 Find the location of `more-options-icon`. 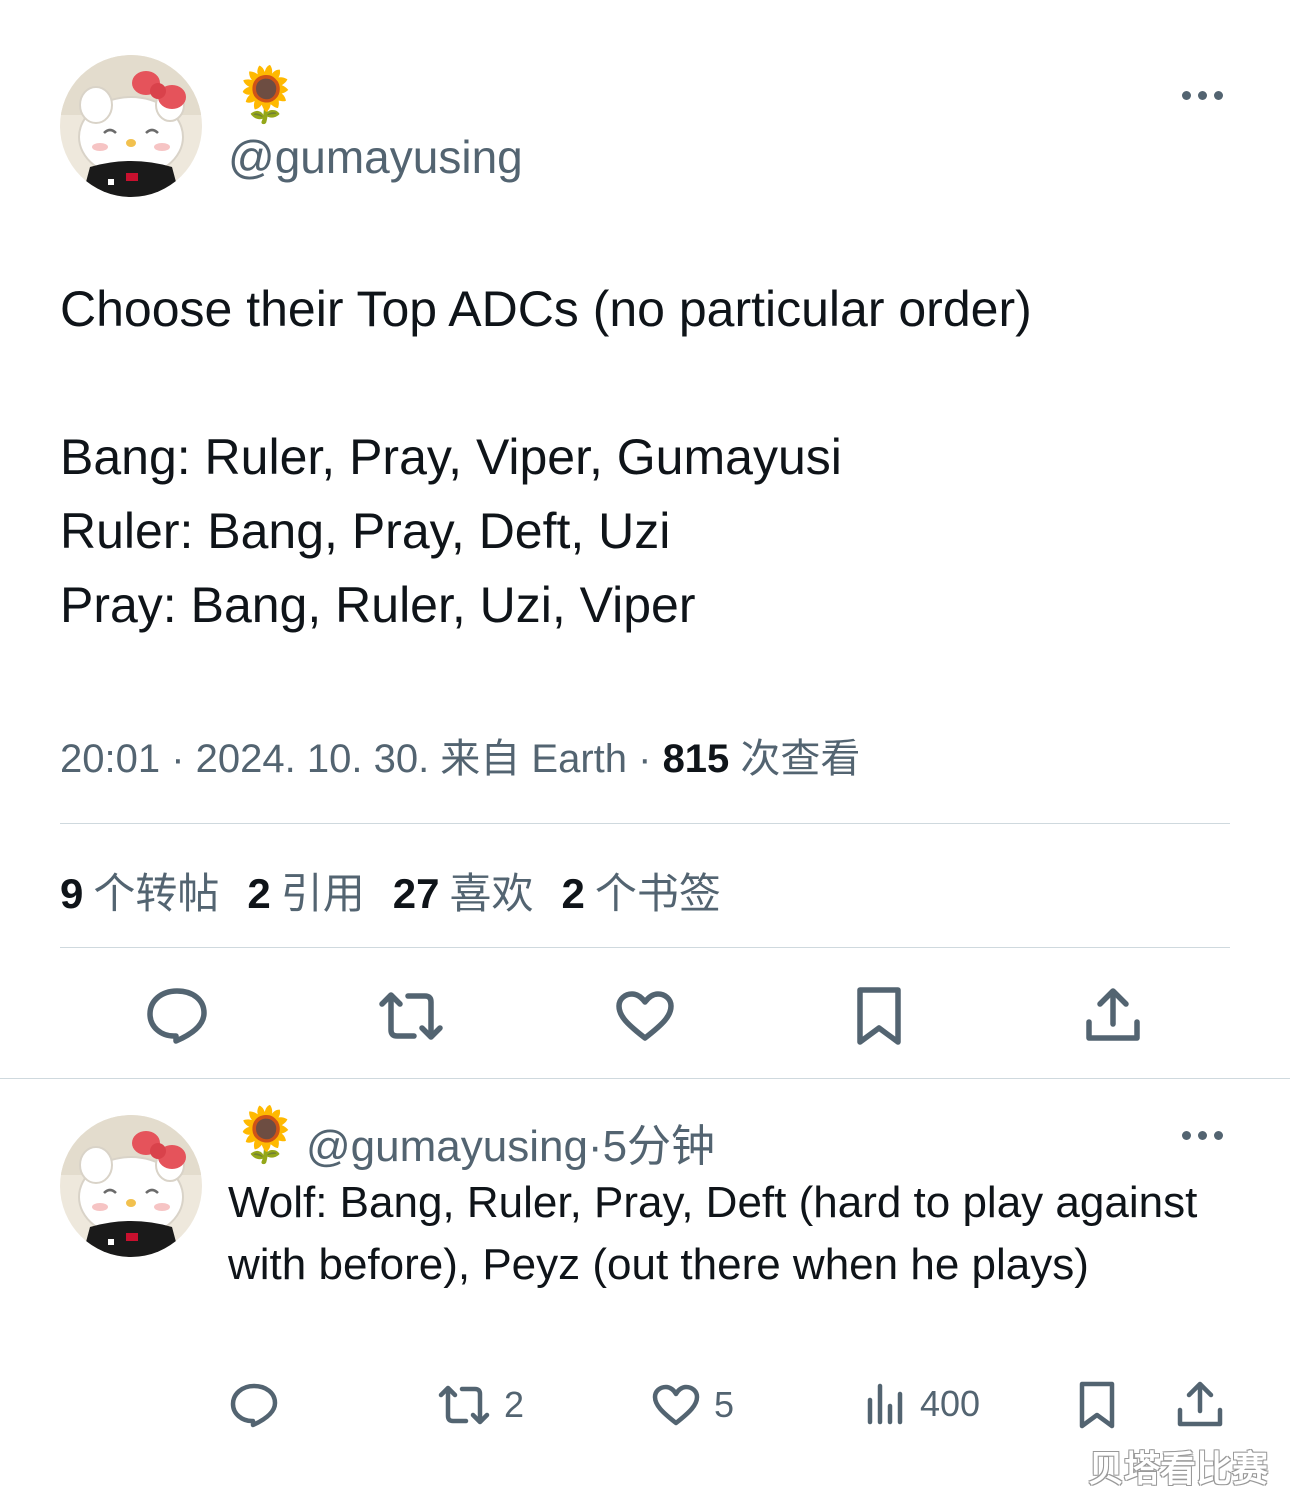

more-options-icon is located at coordinates (1202, 95).